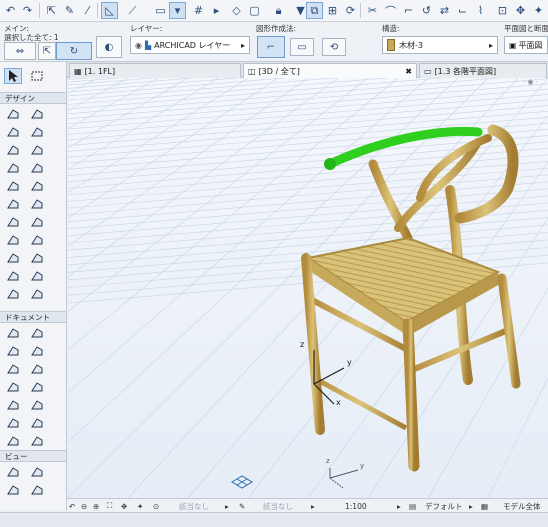 Image resolution: width=548 pixels, height=527 pixels. What do you see at coordinates (502, 10) in the screenshot?
I see `stretch-icon: ⊡` at bounding box center [502, 10].